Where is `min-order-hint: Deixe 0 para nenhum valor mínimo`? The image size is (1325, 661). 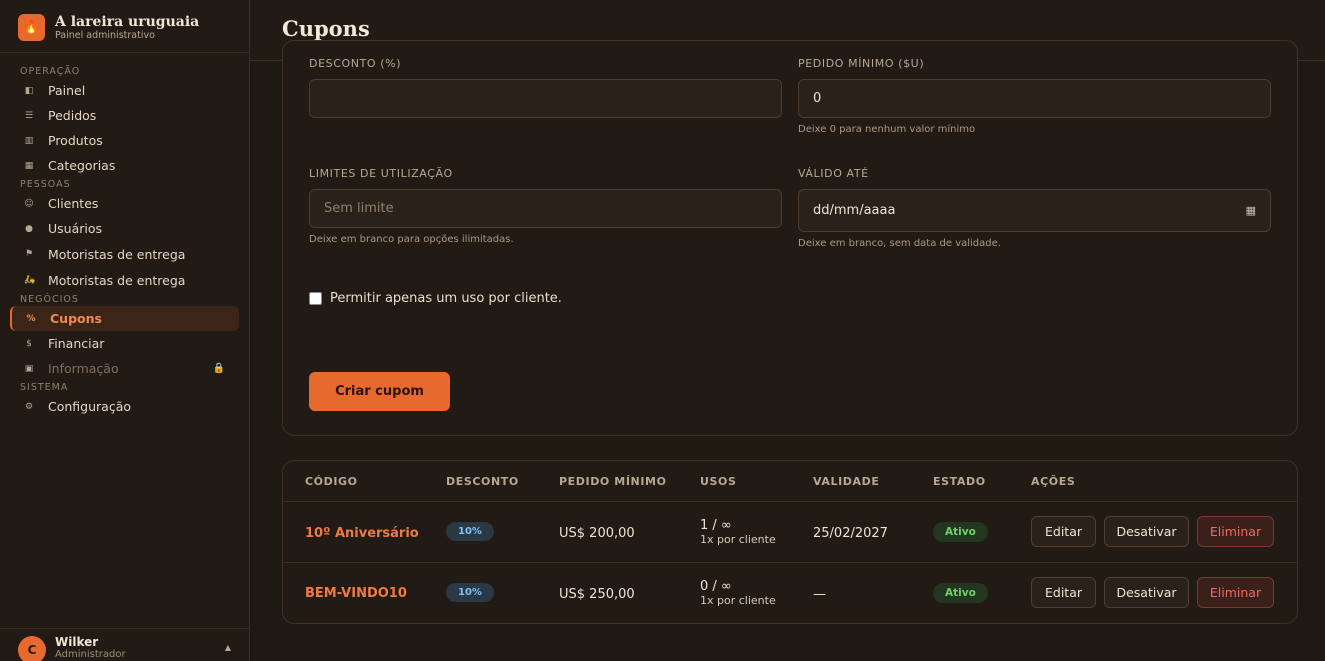 min-order-hint: Deixe 0 para nenhum valor mínimo is located at coordinates (887, 129).